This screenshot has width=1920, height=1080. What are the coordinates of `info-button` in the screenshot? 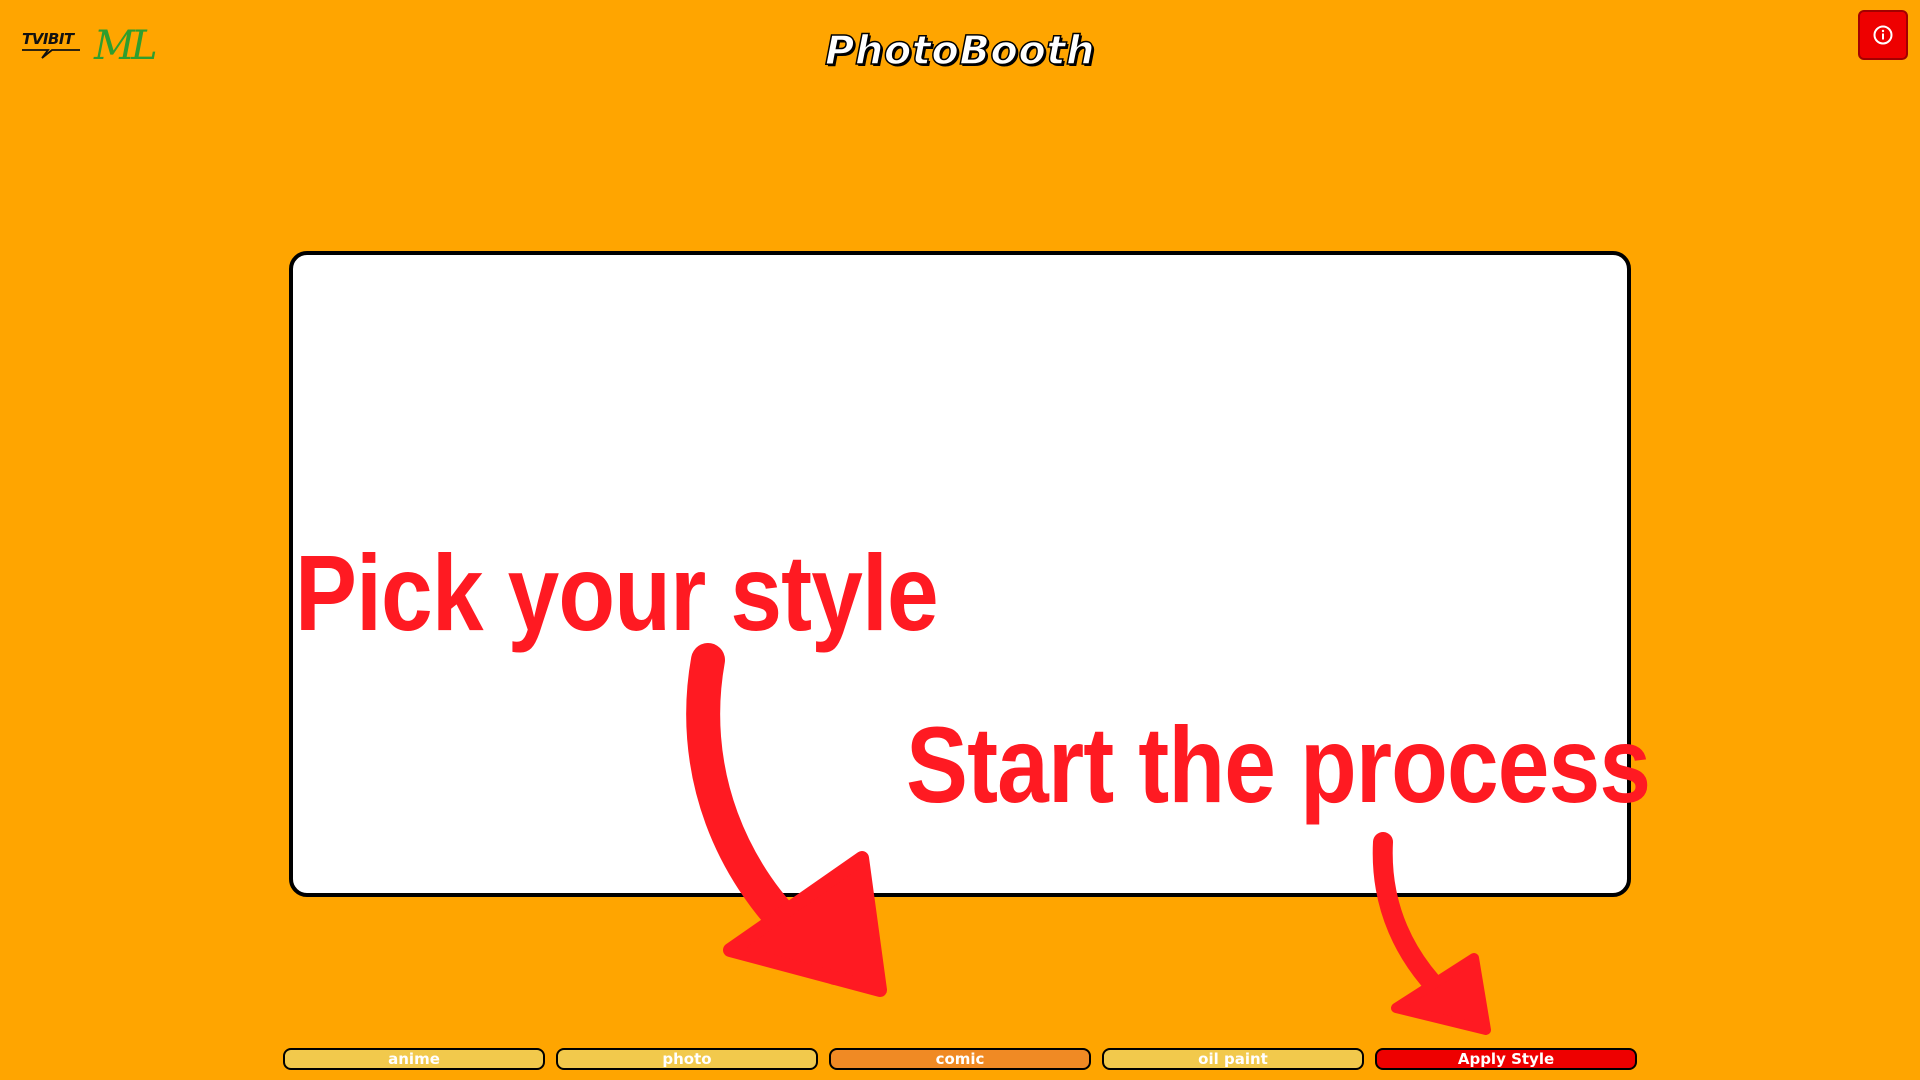 It's located at (1883, 35).